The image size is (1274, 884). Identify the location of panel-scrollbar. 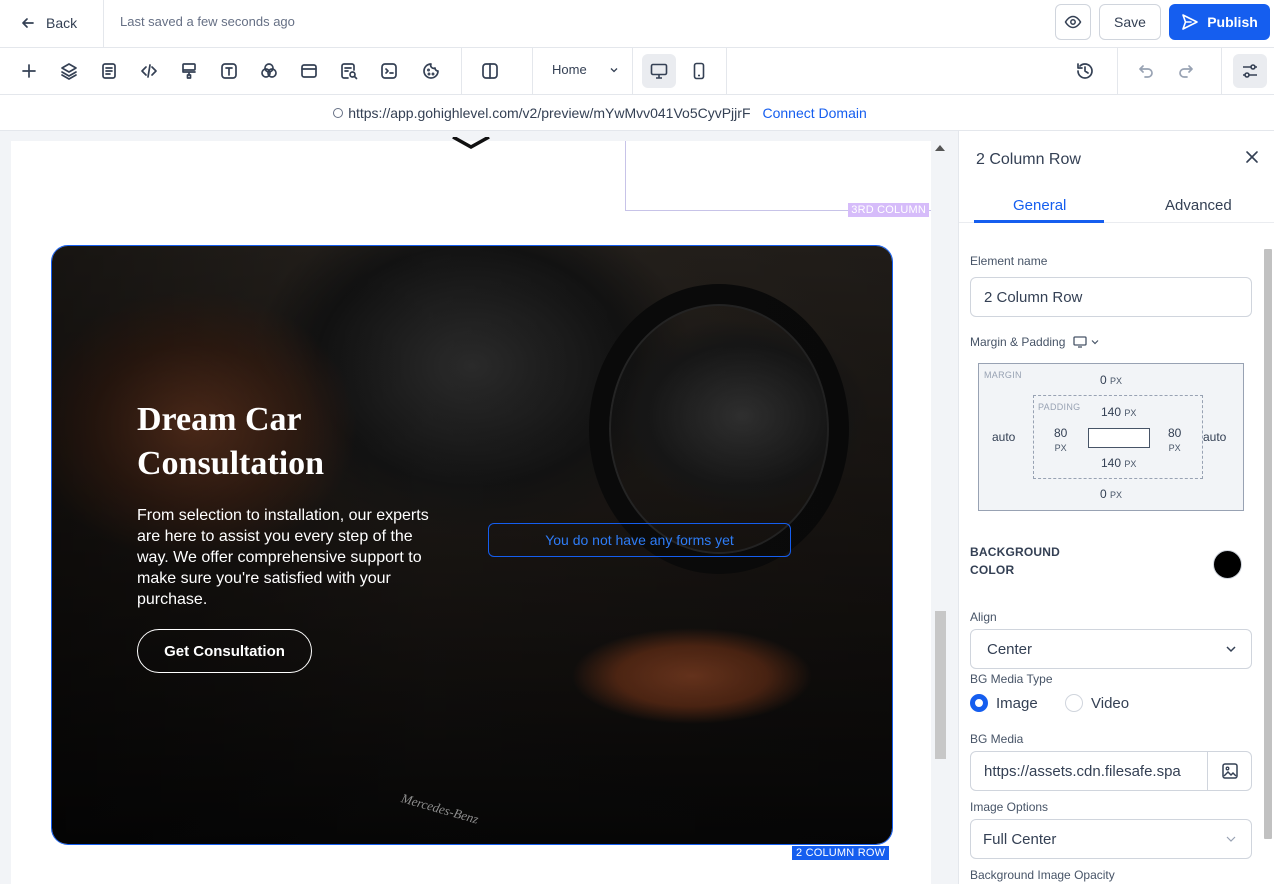
(1268, 535).